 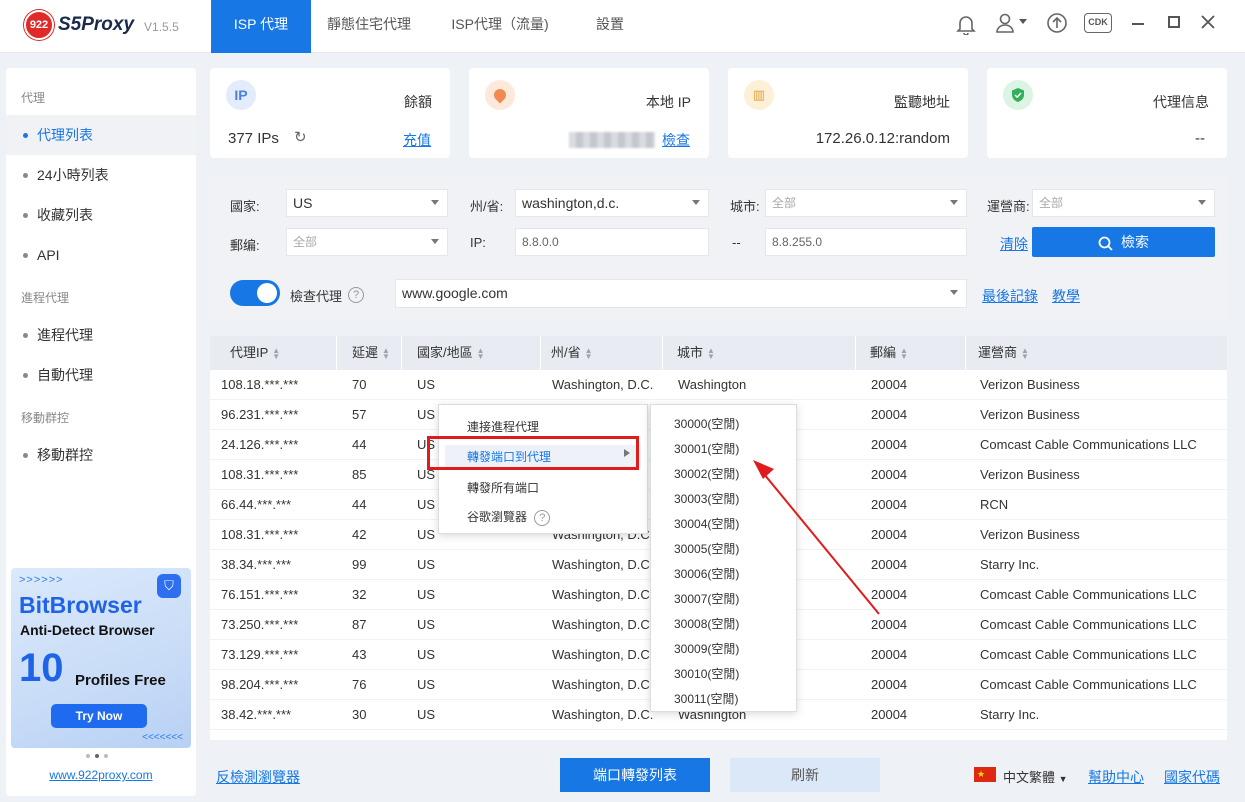 What do you see at coordinates (101, 135) in the screenshot?
I see `sidebar-item-proxy-list: 代理列表` at bounding box center [101, 135].